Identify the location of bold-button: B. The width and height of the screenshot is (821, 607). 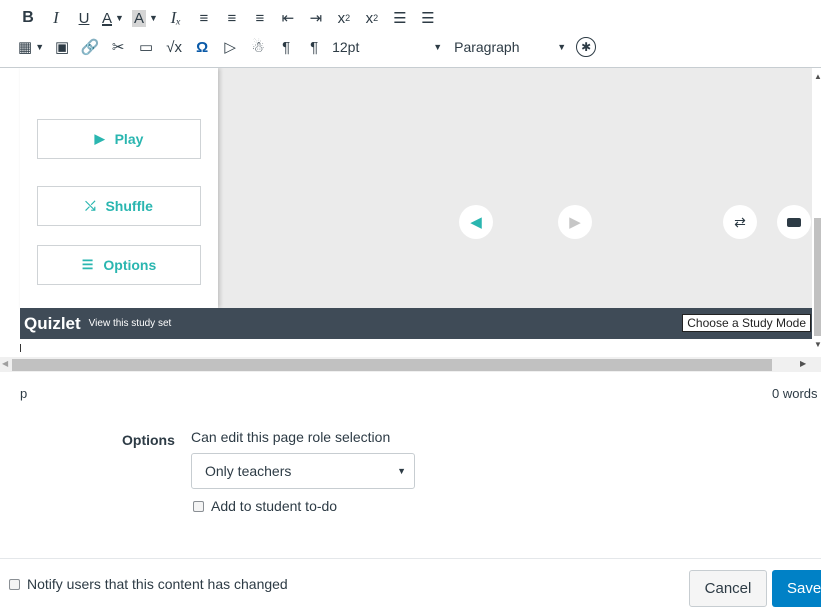
(28, 18).